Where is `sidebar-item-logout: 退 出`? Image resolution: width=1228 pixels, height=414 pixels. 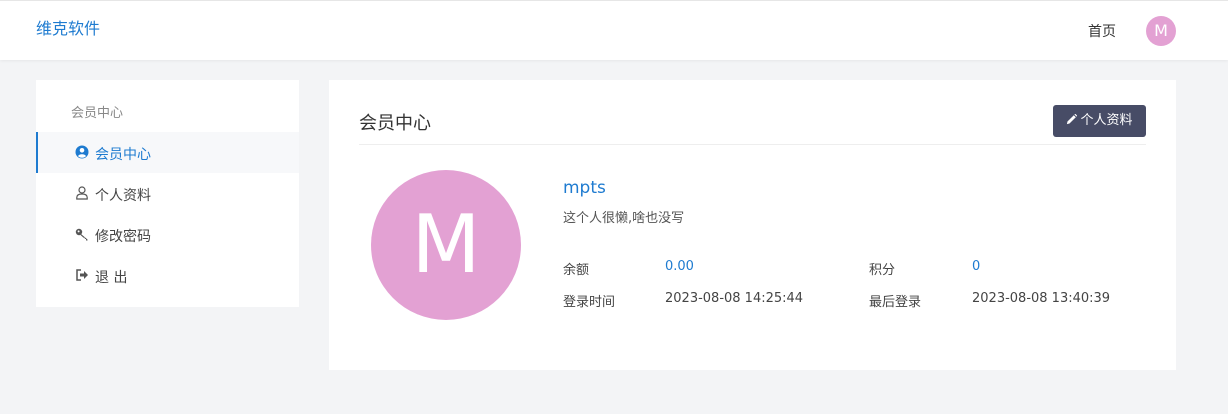 sidebar-item-logout: 退 出 is located at coordinates (167, 275).